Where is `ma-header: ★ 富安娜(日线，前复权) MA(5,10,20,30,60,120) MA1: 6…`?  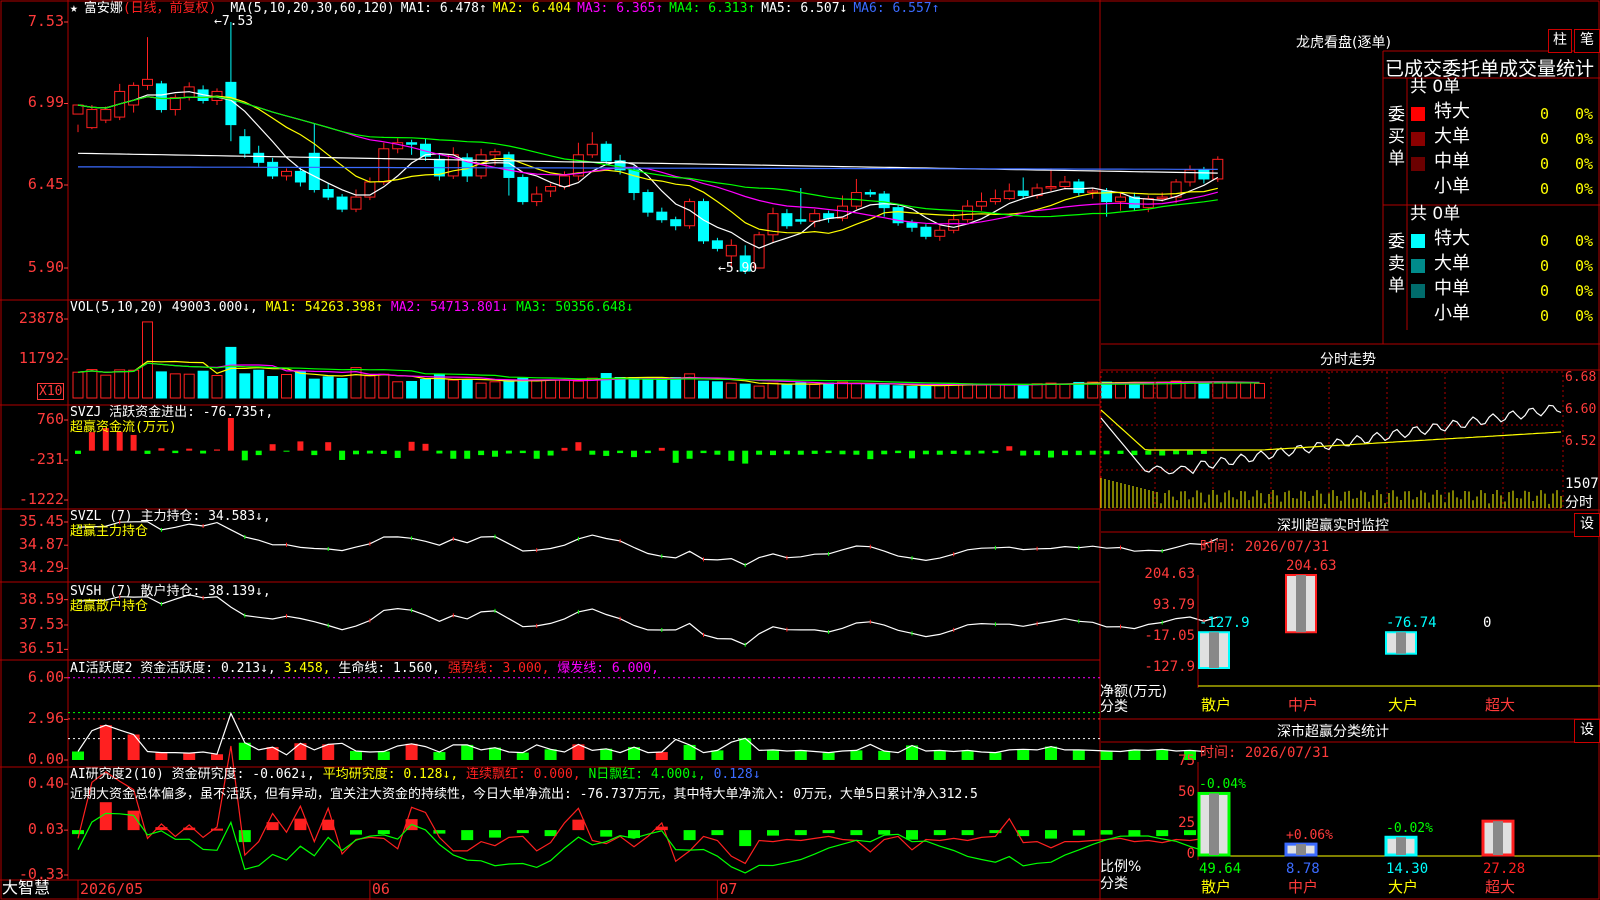
ma-header: ★ 富安娜(日线，前复权) MA(5,10,20,30,60,120) MA1: 6… is located at coordinates (510, 9).